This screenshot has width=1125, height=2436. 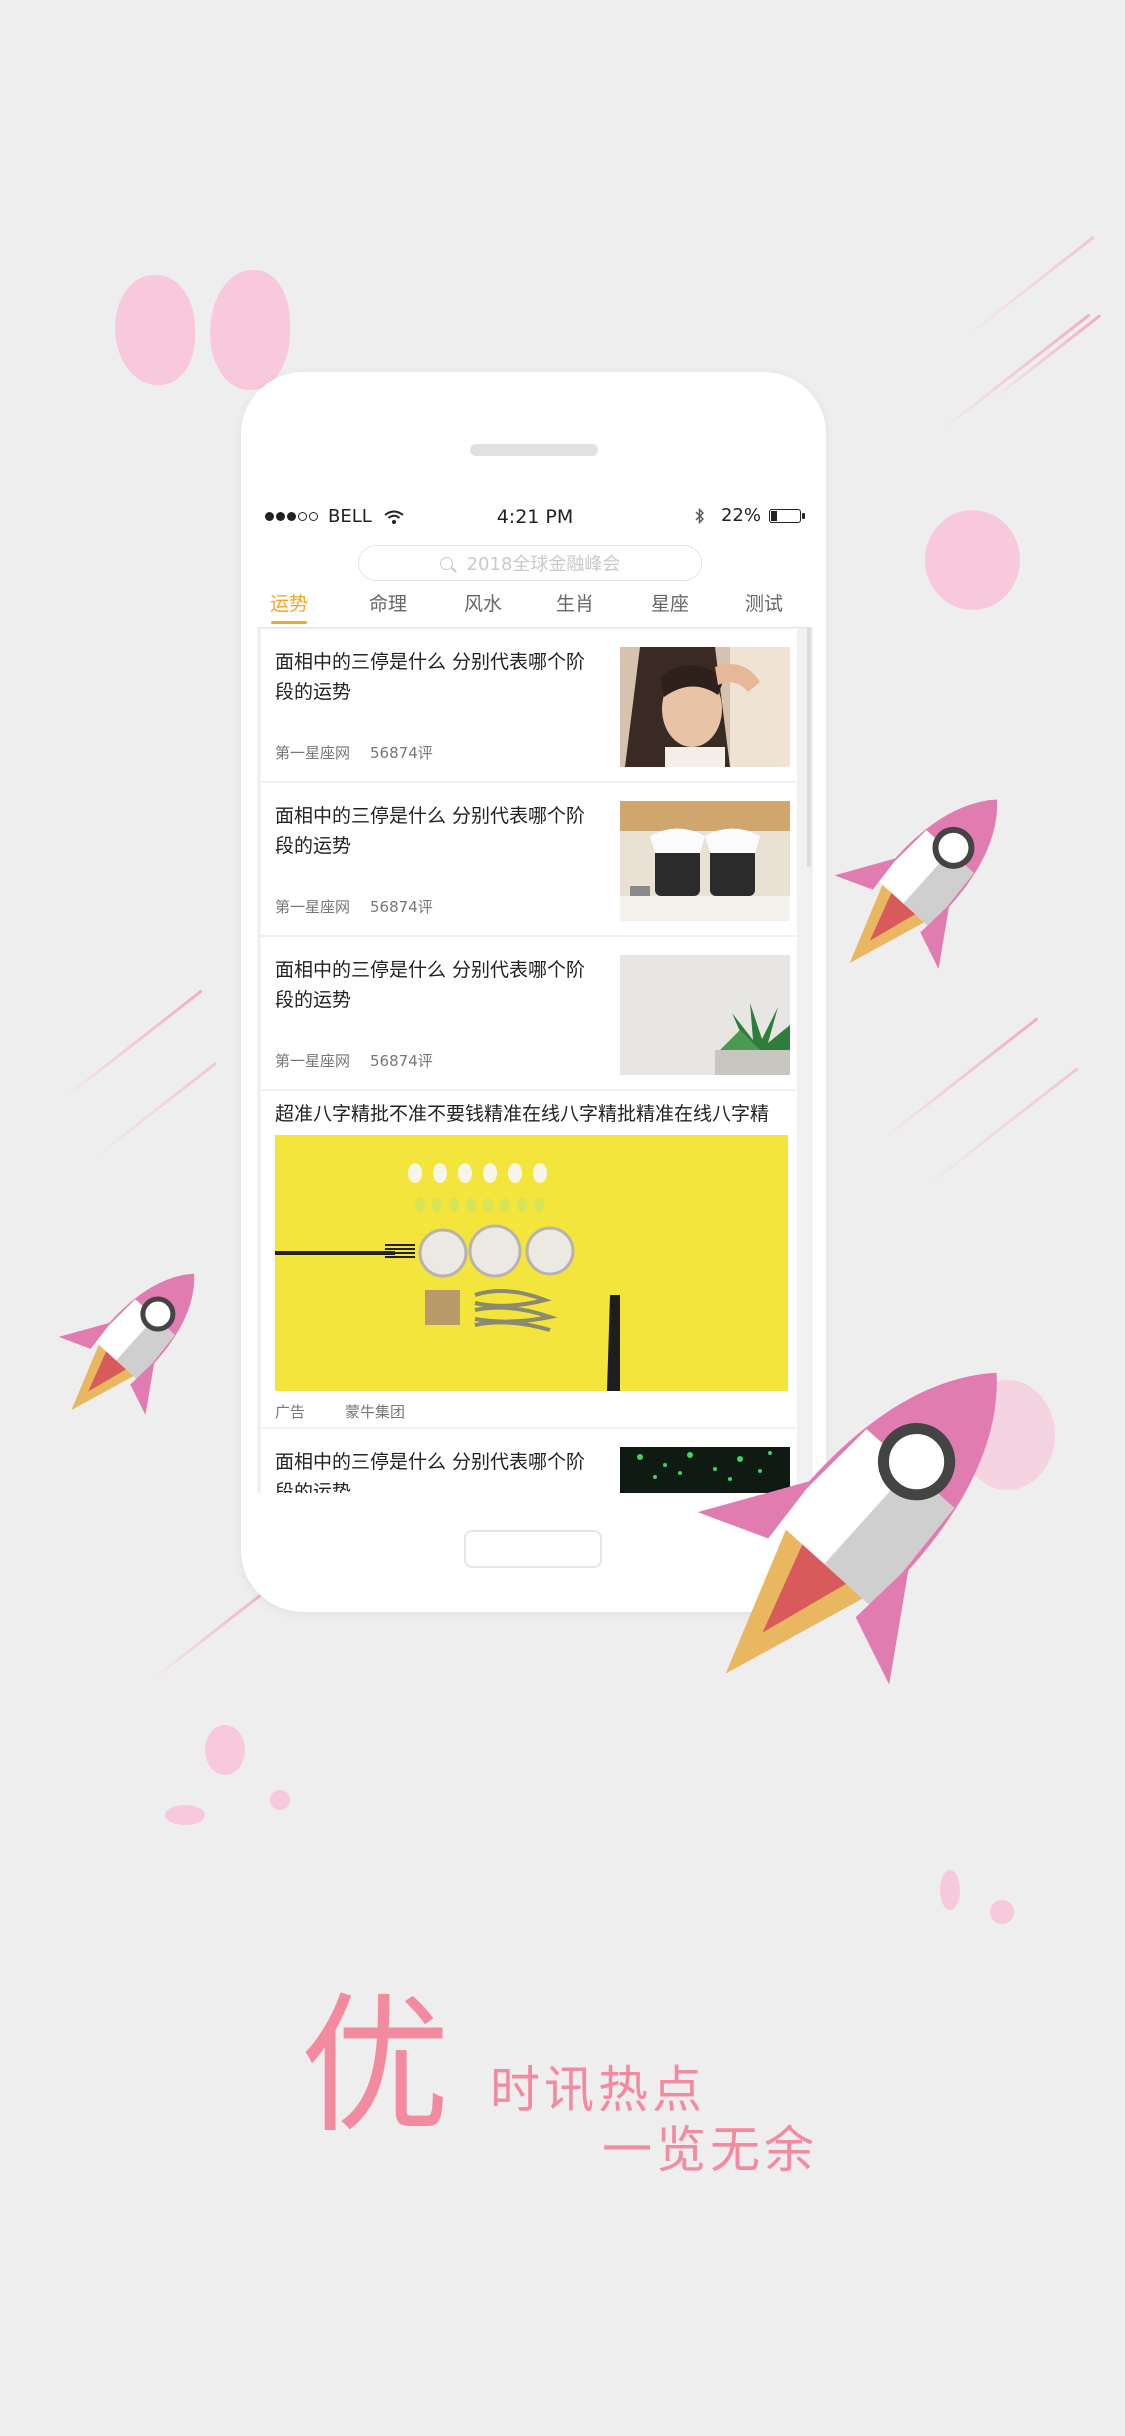 I want to click on tab-yunshi: 运势, so click(x=289, y=606).